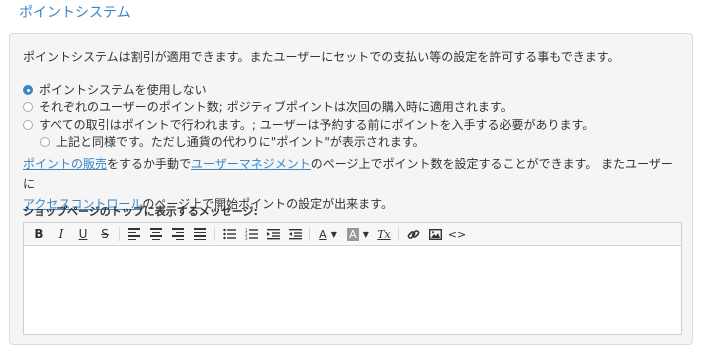 This screenshot has height=354, width=704. Describe the element at coordinates (384, 234) in the screenshot. I see `clear-format-icon: Tx` at that location.